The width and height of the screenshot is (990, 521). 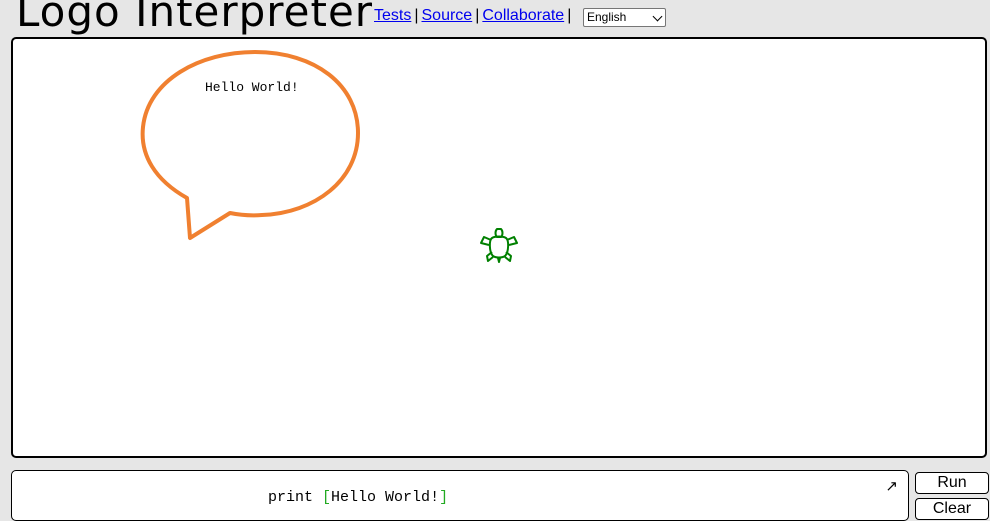 What do you see at coordinates (952, 483) in the screenshot?
I see `run-button: Run` at bounding box center [952, 483].